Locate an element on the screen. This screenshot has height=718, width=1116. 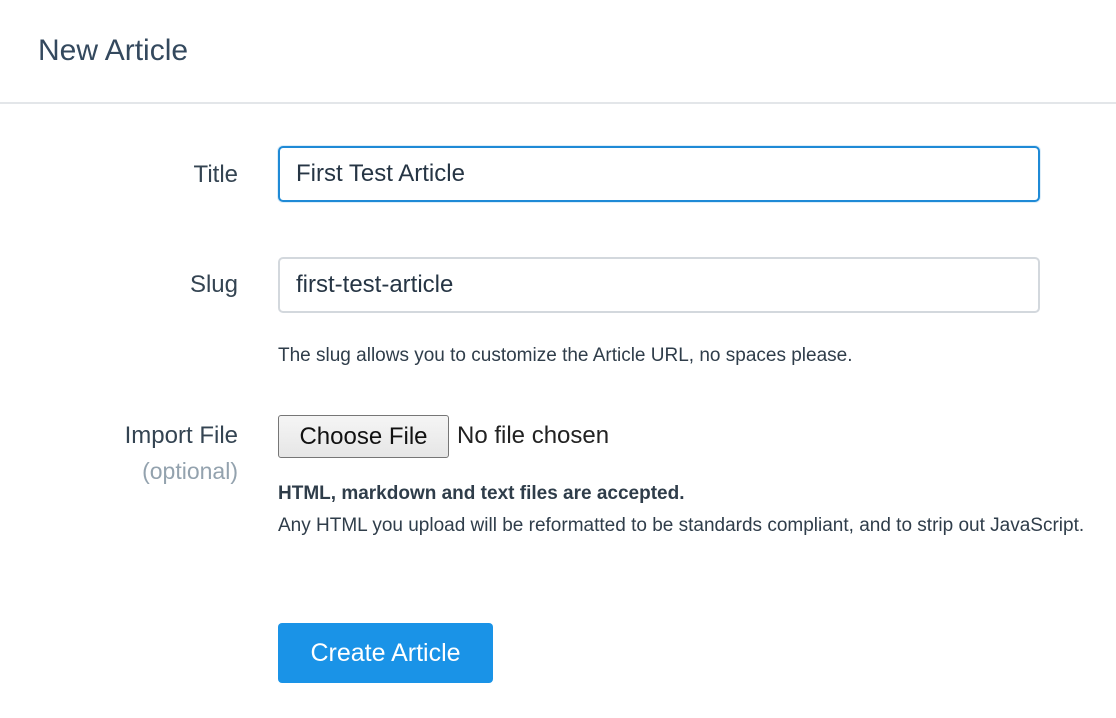
title-input is located at coordinates (659, 174).